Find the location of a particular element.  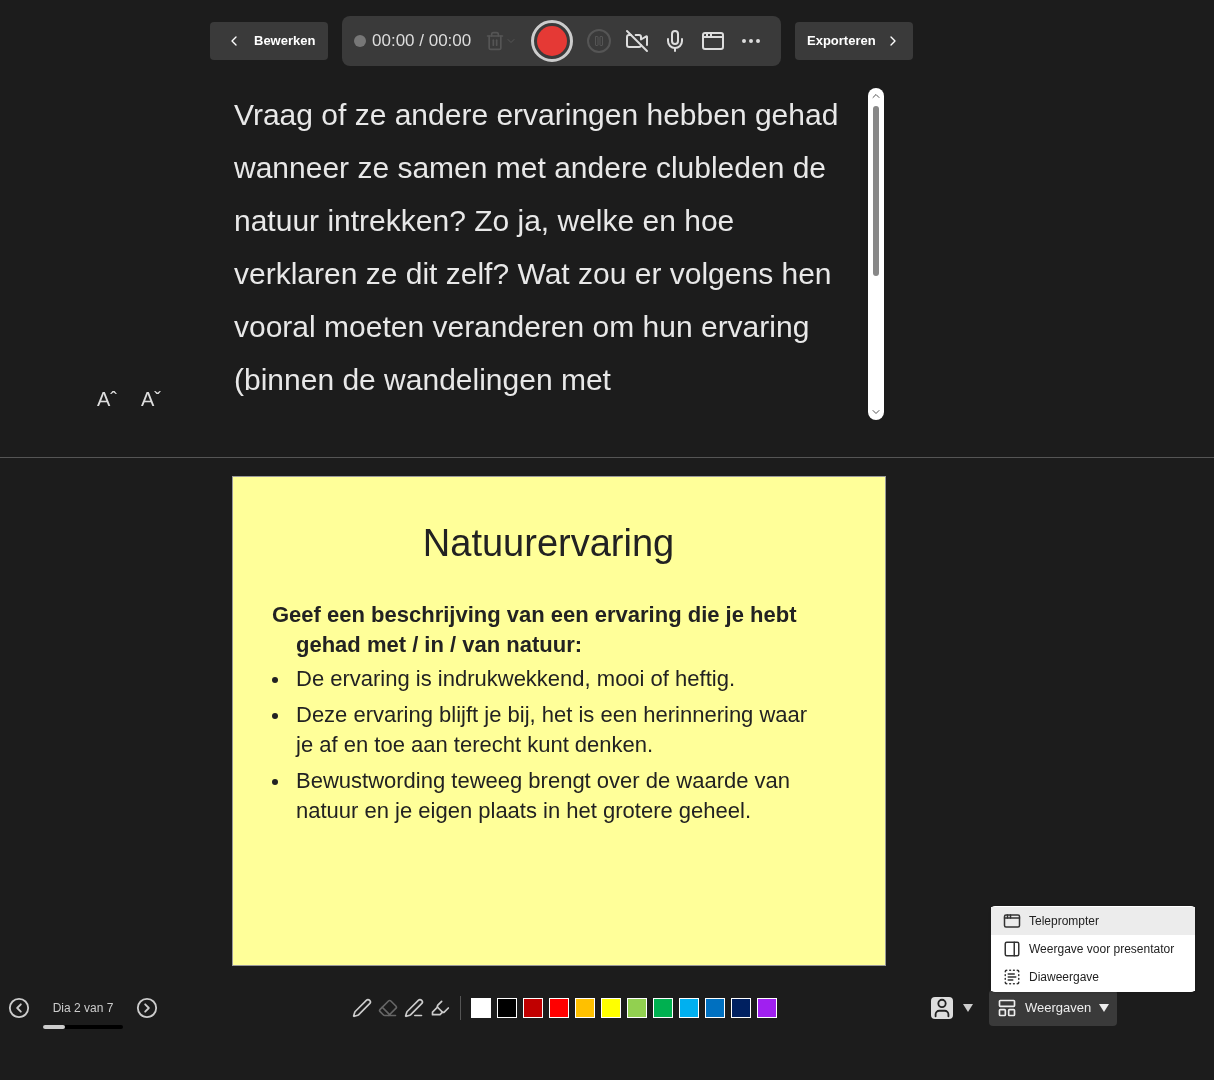

text-lines-icon is located at coordinates (1012, 977).